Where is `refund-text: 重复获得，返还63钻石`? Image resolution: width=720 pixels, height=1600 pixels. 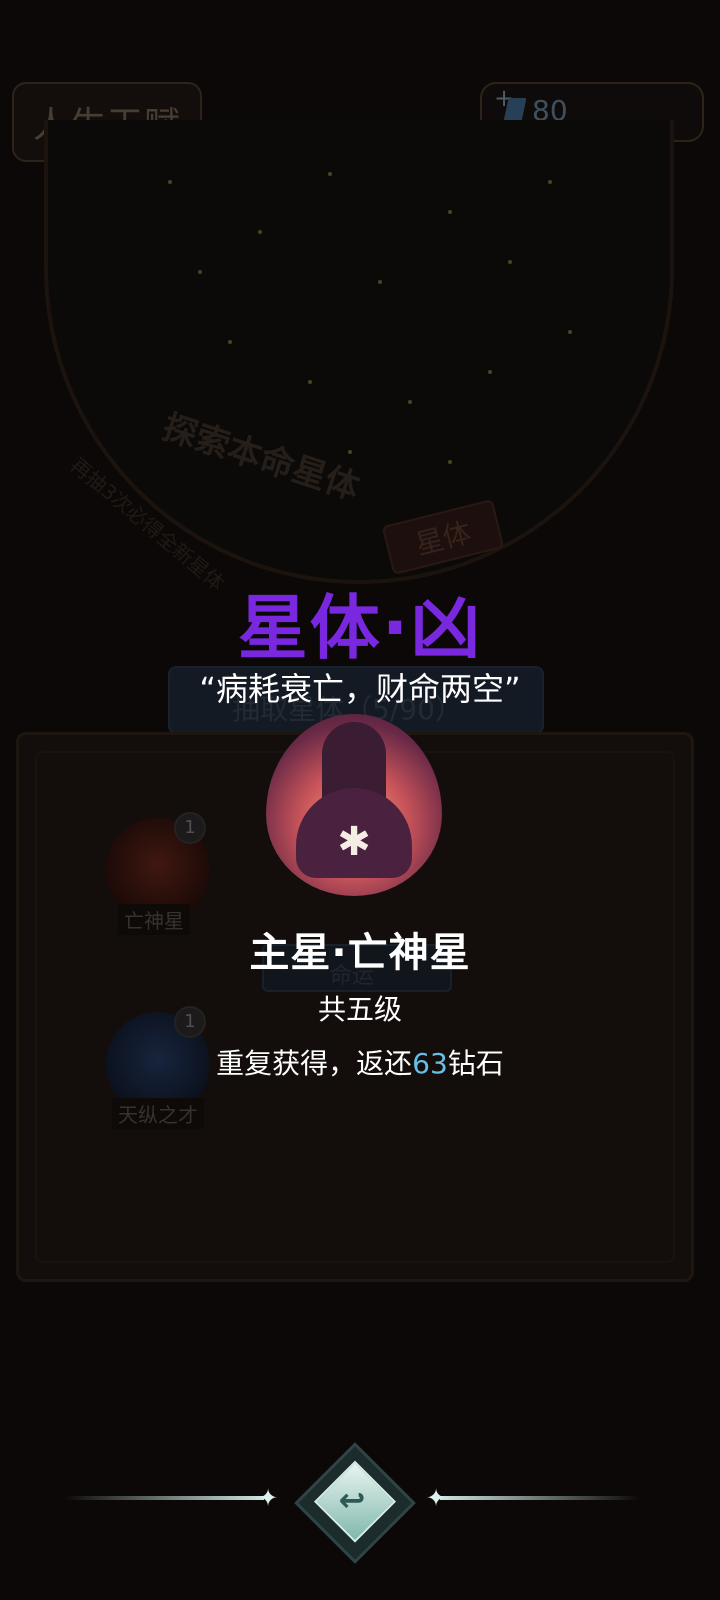 refund-text: 重复获得，返还63钻石 is located at coordinates (360, 1062).